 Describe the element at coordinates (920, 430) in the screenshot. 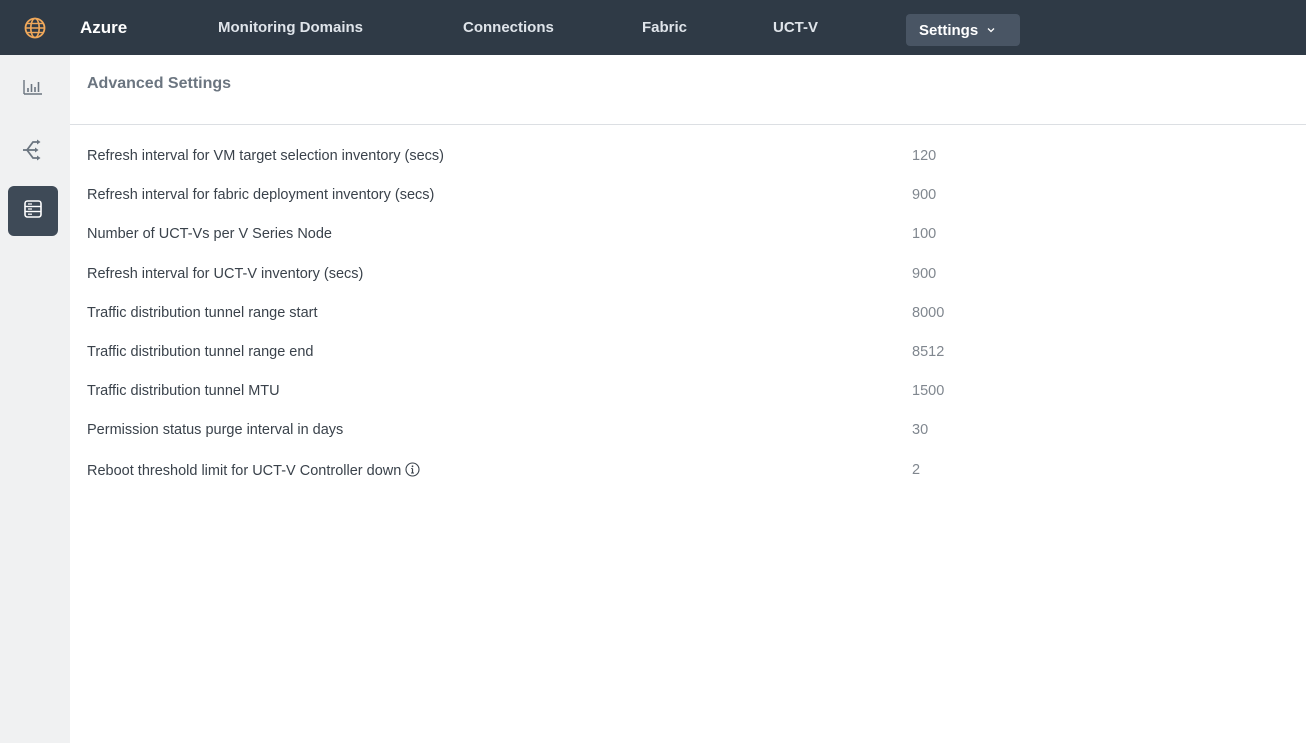

I see `setting-value: 30` at that location.